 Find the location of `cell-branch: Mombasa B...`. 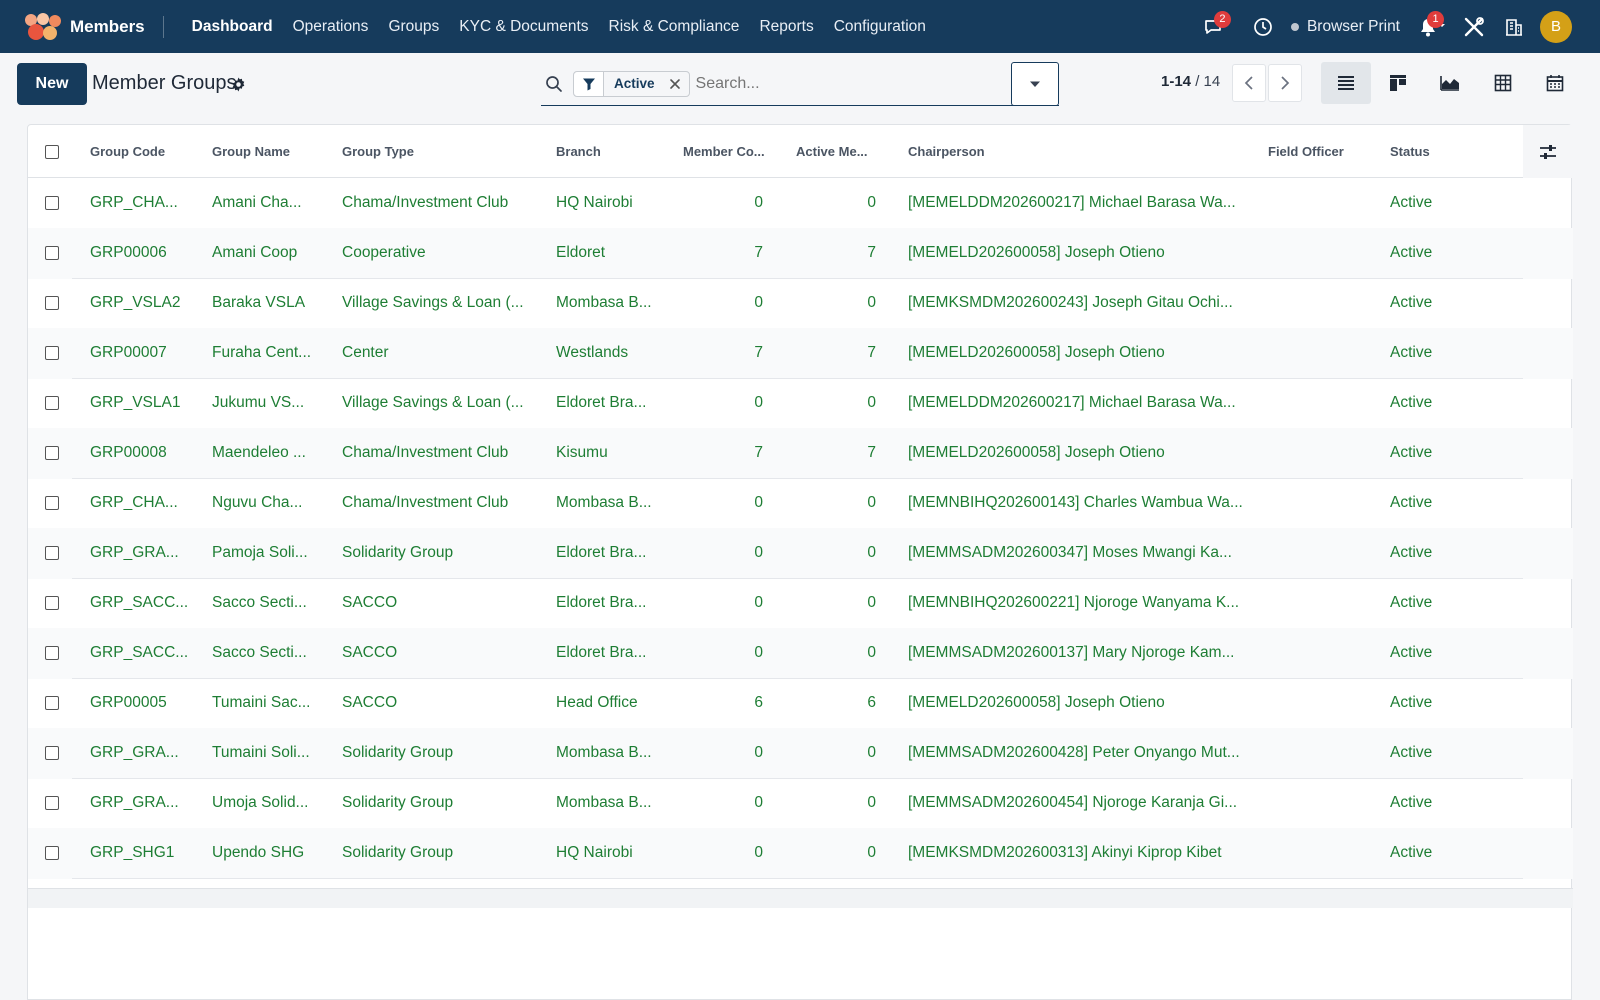

cell-branch: Mombasa B... is located at coordinates (616, 303).